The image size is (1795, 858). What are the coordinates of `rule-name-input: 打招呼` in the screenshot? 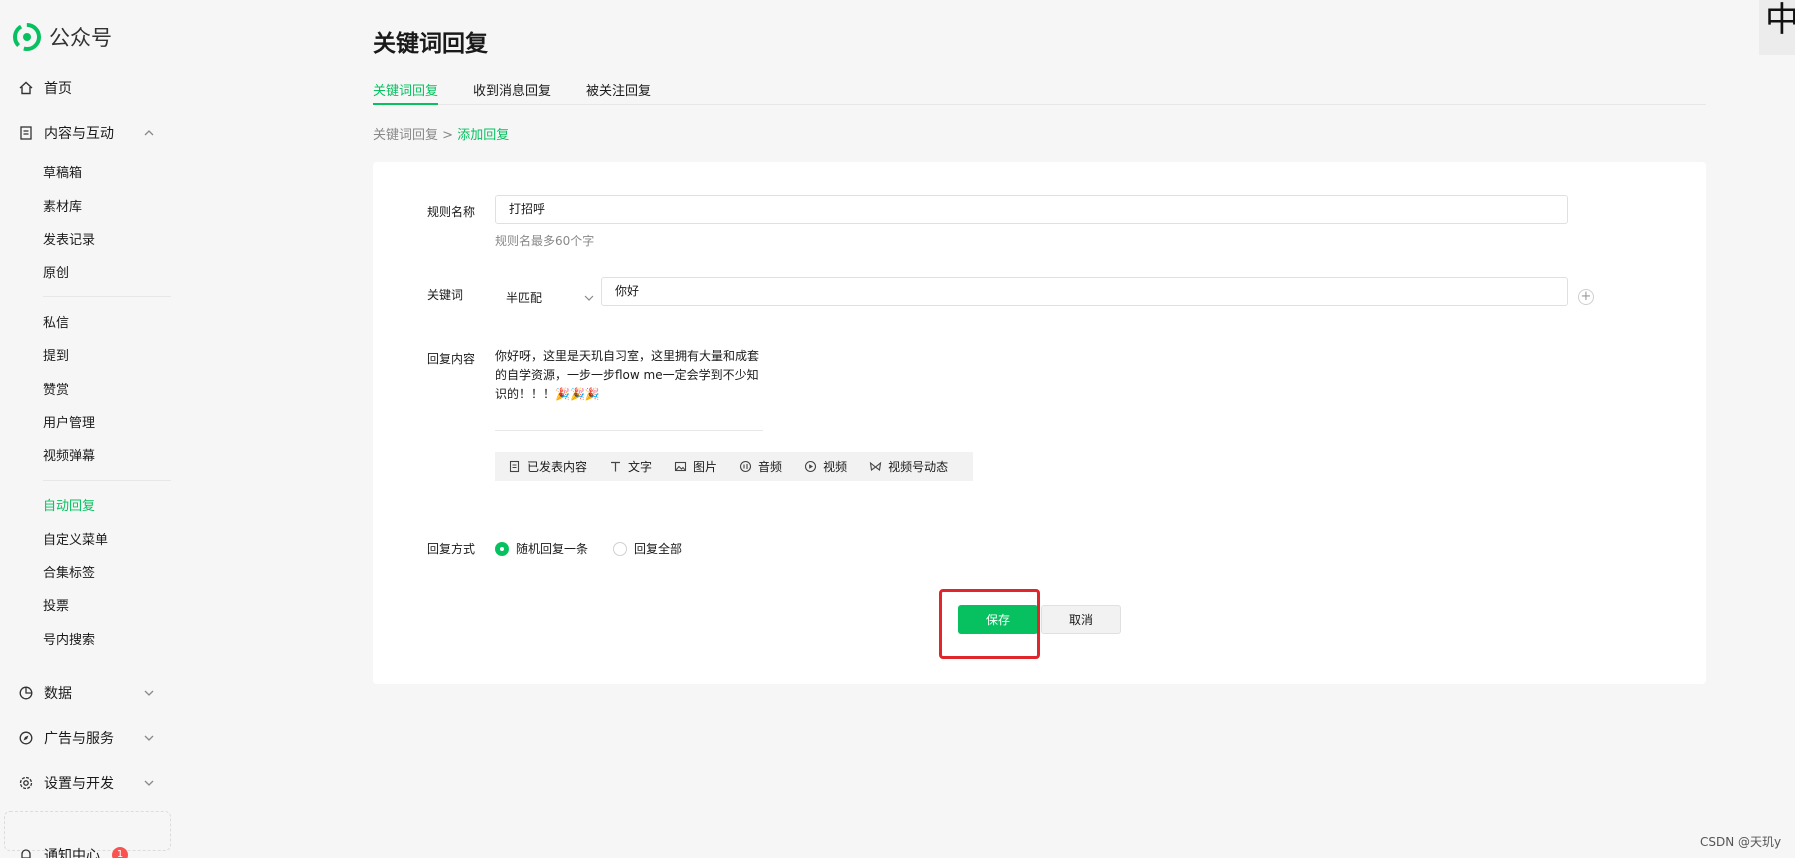 It's located at (1031, 209).